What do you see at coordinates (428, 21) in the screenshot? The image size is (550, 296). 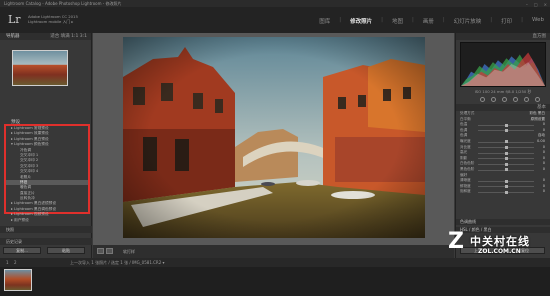 I see `module-book: 画册` at bounding box center [428, 21].